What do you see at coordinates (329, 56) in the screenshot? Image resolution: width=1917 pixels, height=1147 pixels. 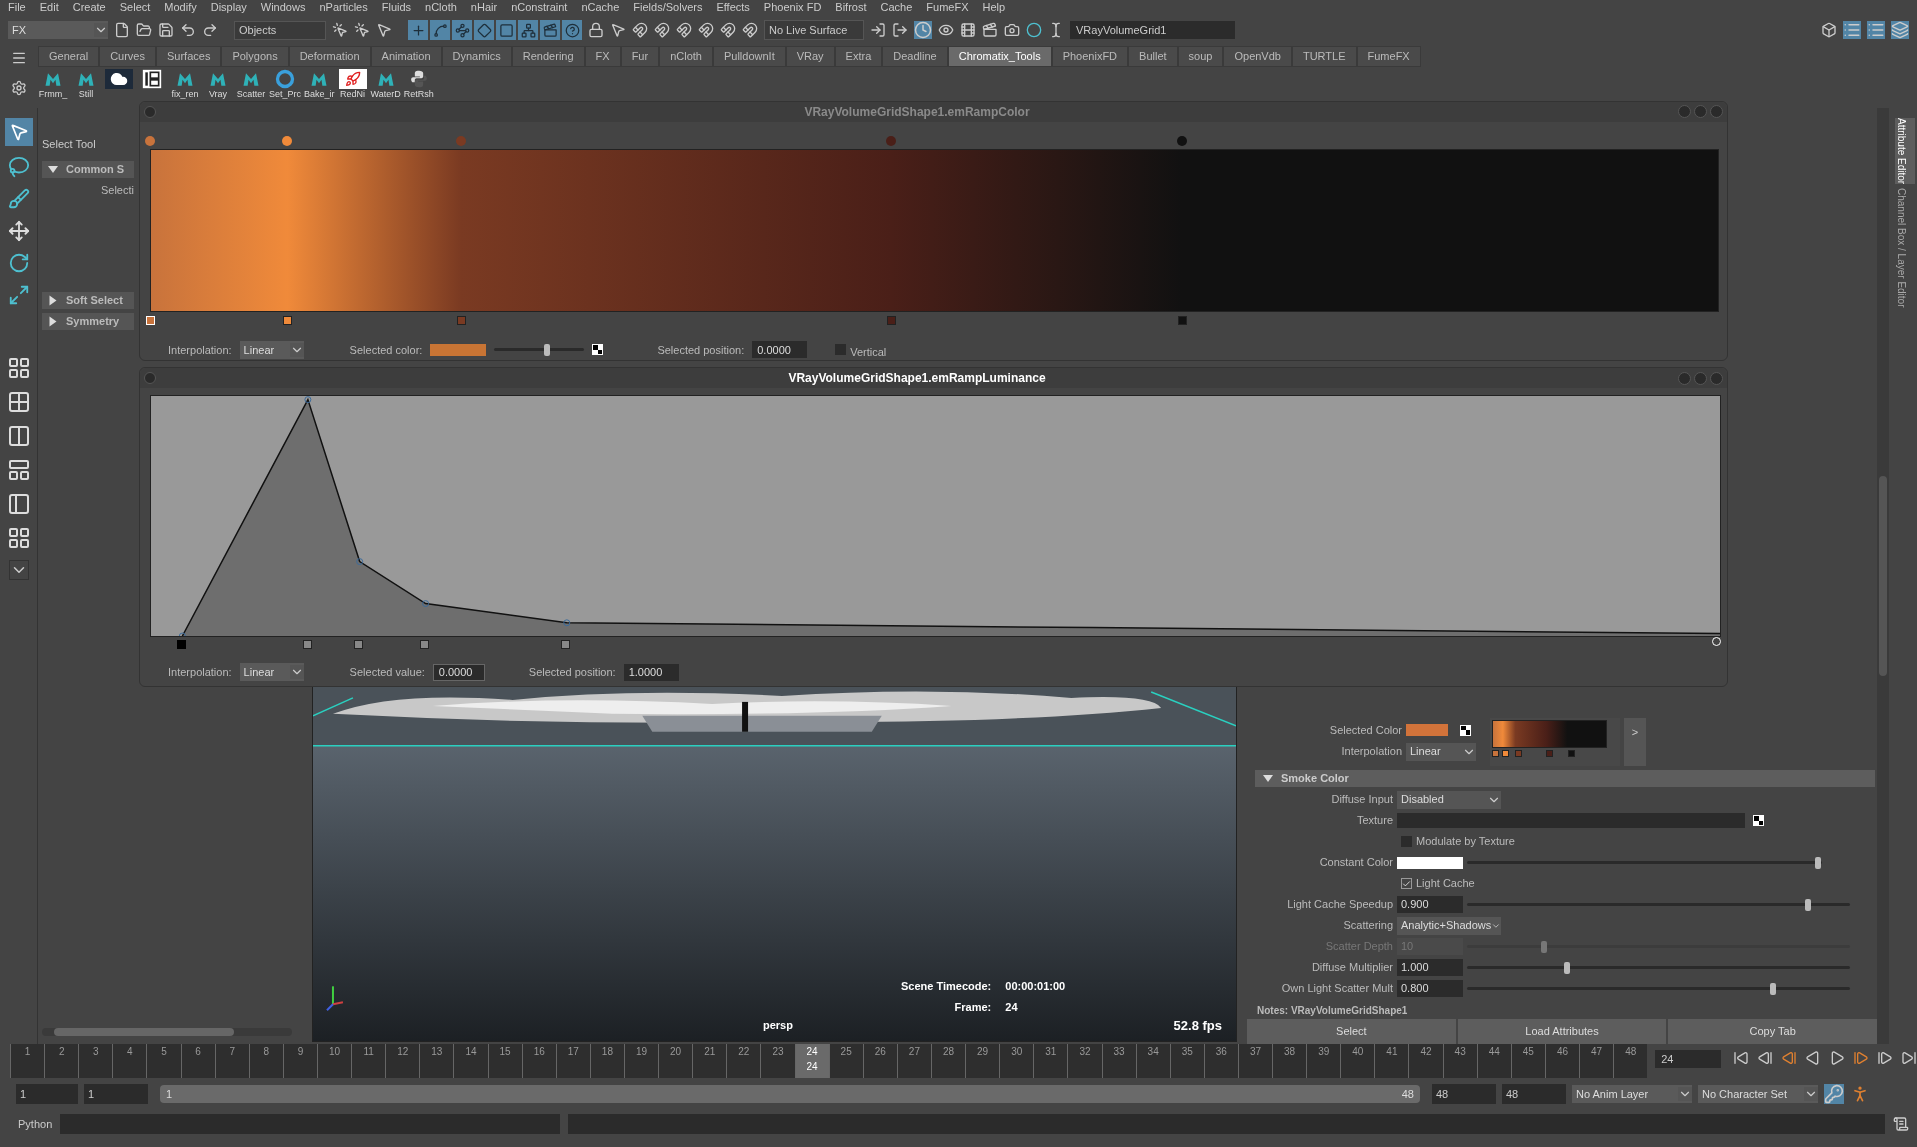 I see `shelf-tab: Deformation` at bounding box center [329, 56].